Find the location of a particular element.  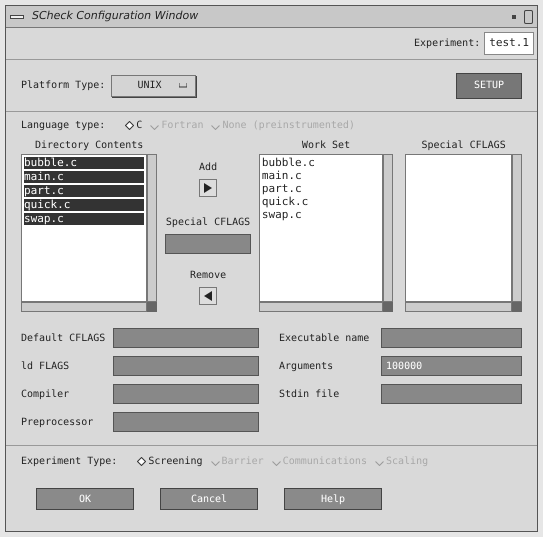

remove-label: Remove is located at coordinates (208, 276).